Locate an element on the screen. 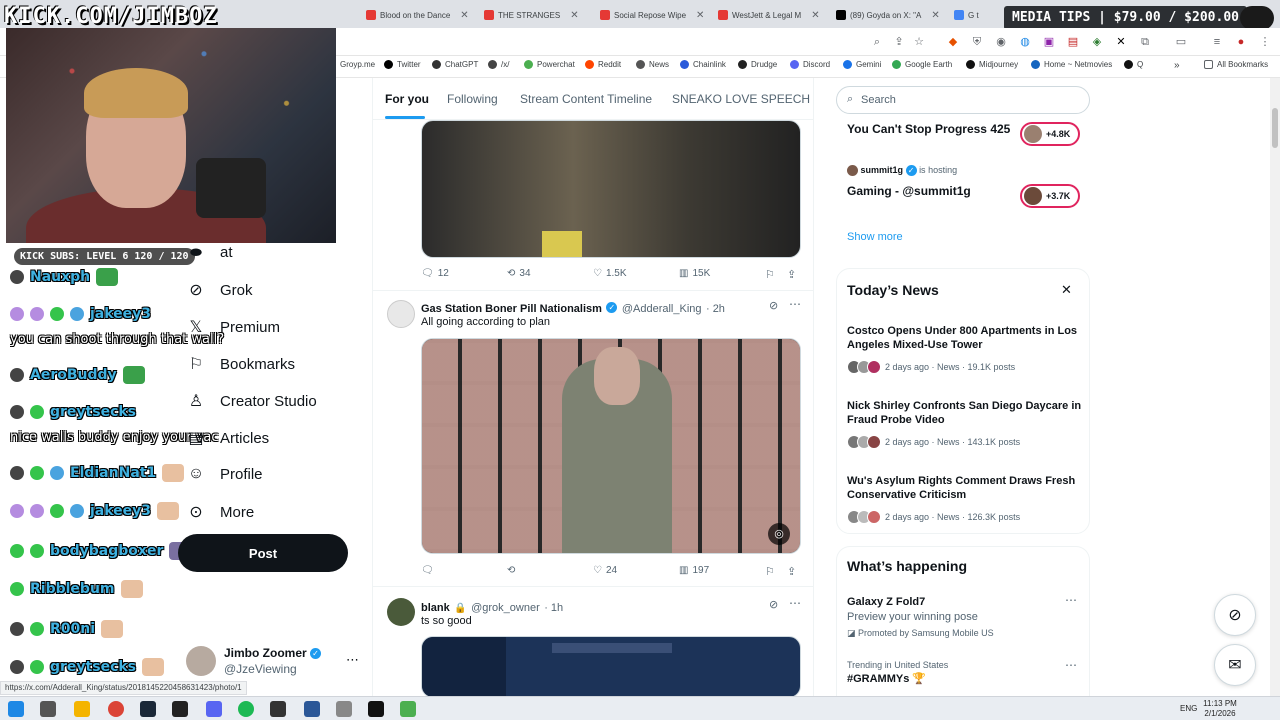 Image resolution: width=1280 pixels, height=720 pixels. bookmark: Home ~ Netmovies is located at coordinates (1071, 64).